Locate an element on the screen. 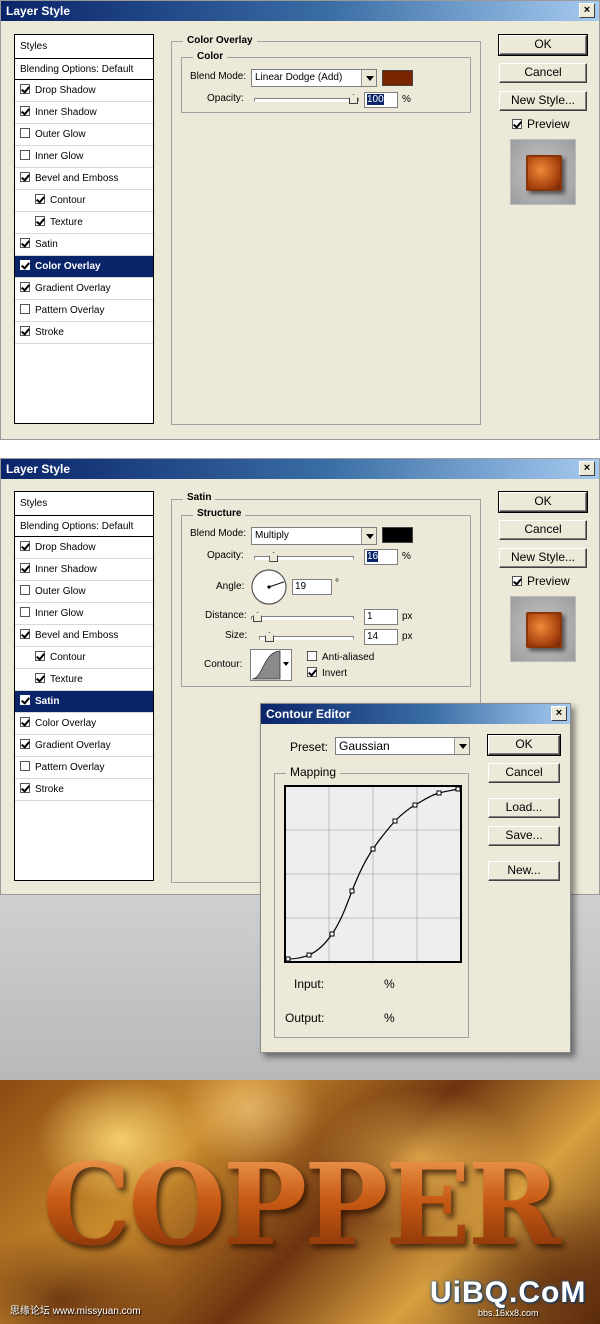 Image resolution: width=600 pixels, height=1324 pixels. angle-input: 19 is located at coordinates (312, 587).